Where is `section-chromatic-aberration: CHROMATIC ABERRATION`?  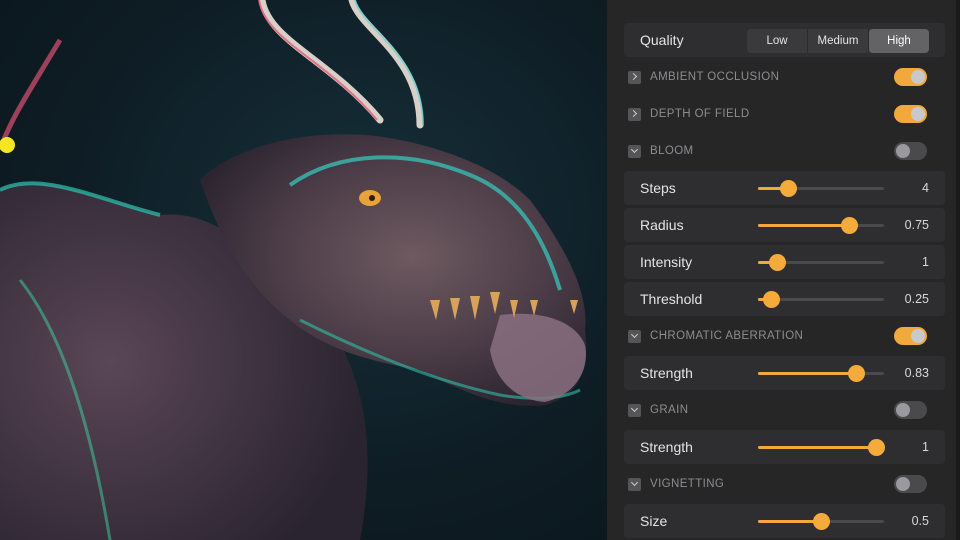 section-chromatic-aberration: CHROMATIC ABERRATION is located at coordinates (784, 336).